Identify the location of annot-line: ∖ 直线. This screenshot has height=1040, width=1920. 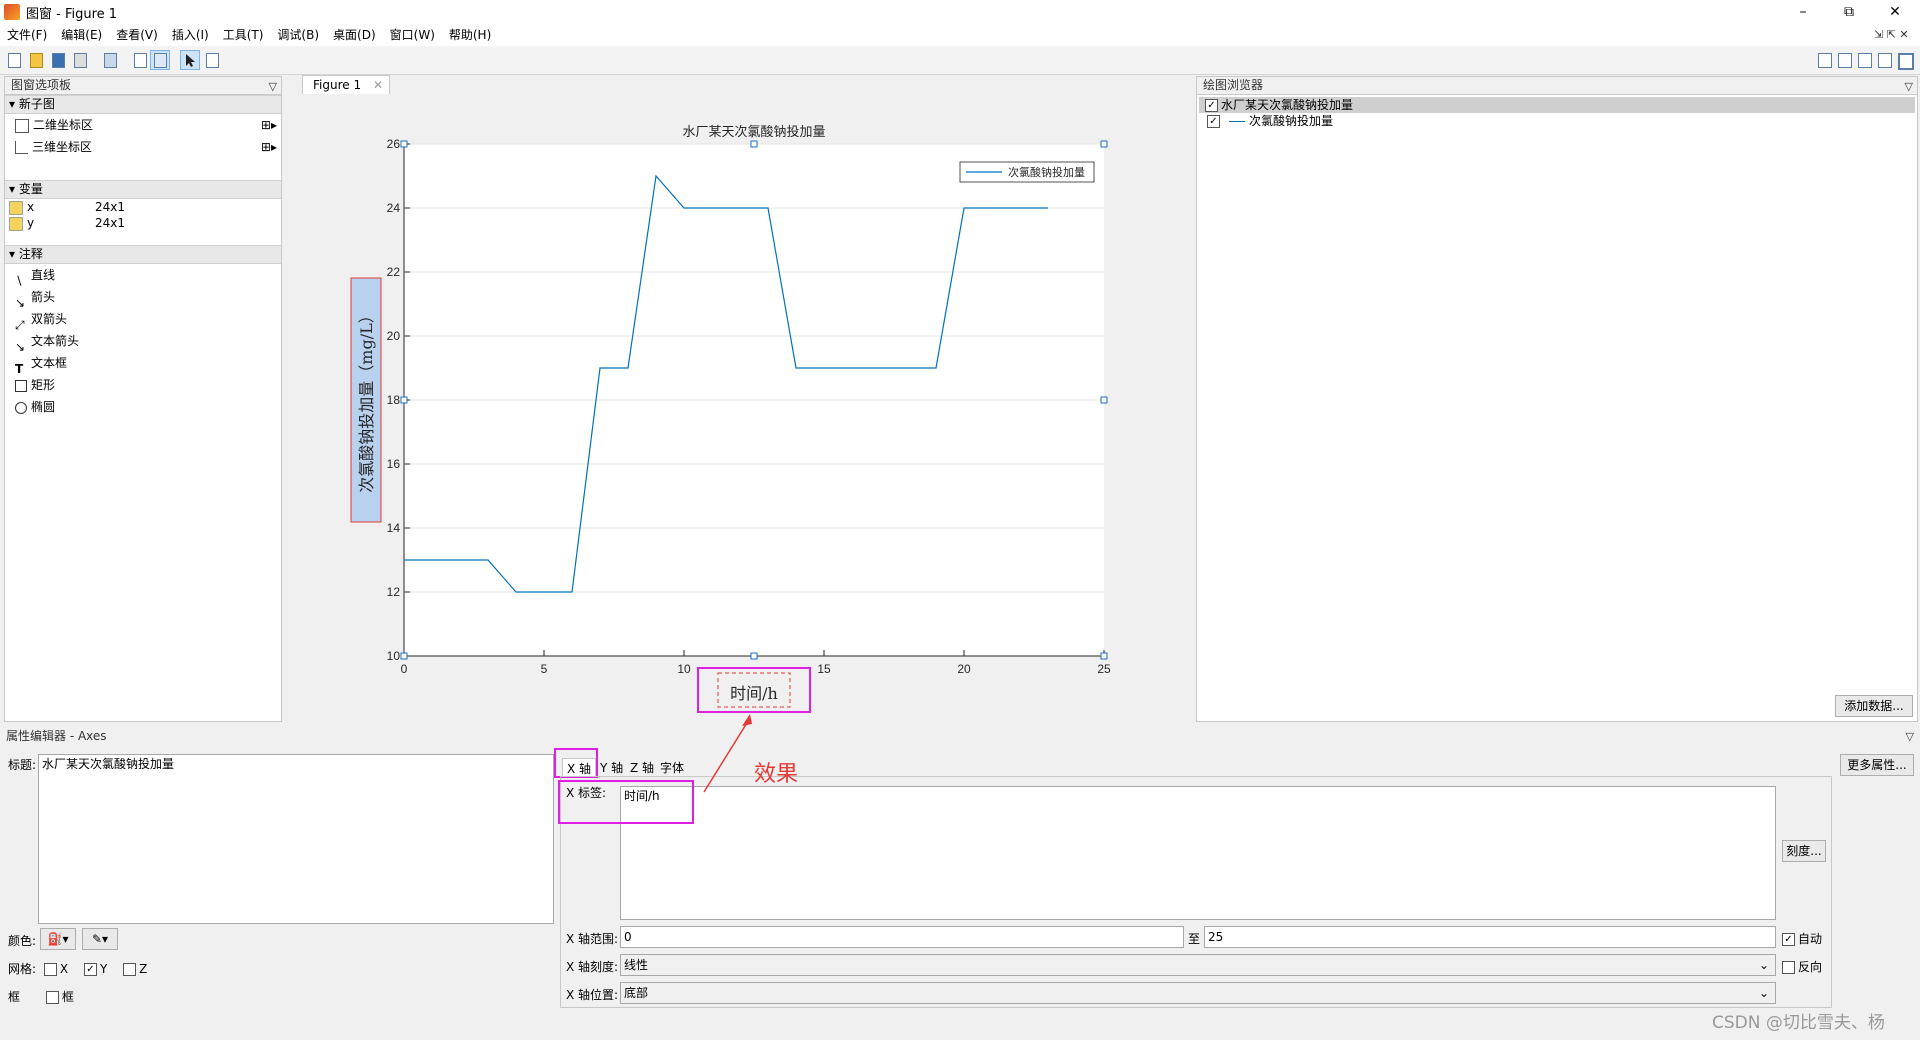
(143, 276).